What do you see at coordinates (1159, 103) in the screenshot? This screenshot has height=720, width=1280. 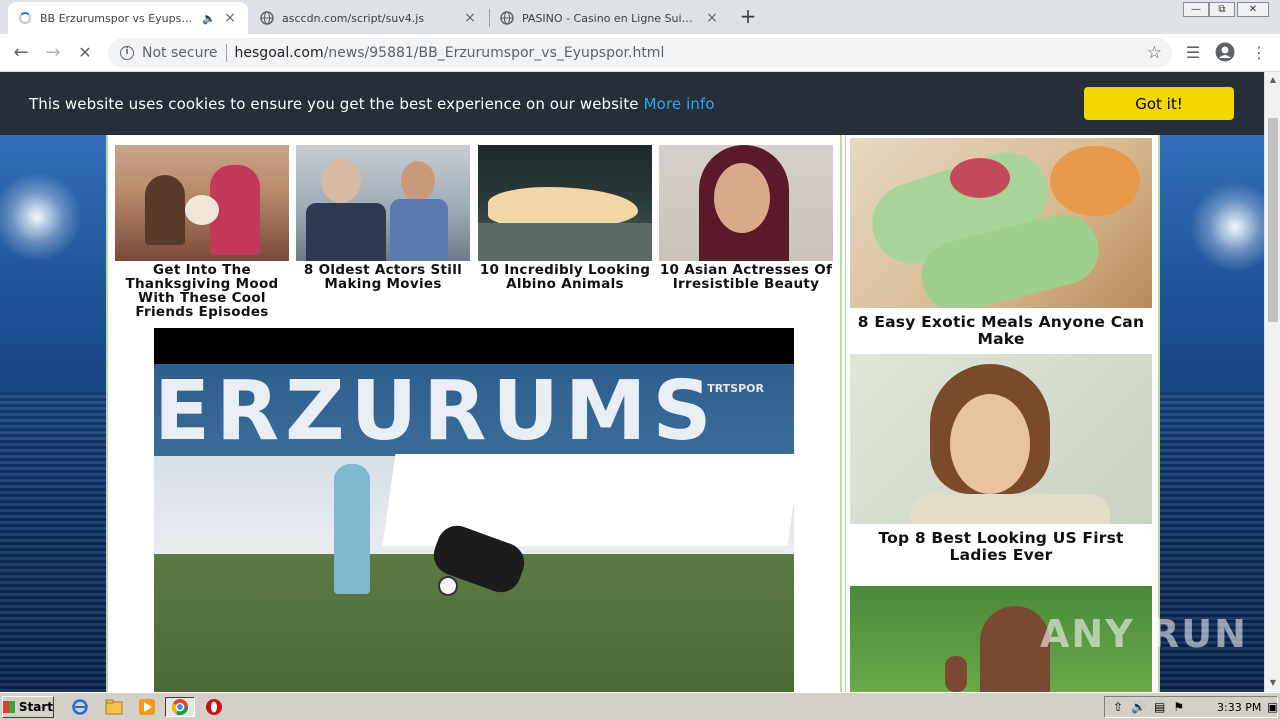 I see `cookie-accept-button: Got it!` at bounding box center [1159, 103].